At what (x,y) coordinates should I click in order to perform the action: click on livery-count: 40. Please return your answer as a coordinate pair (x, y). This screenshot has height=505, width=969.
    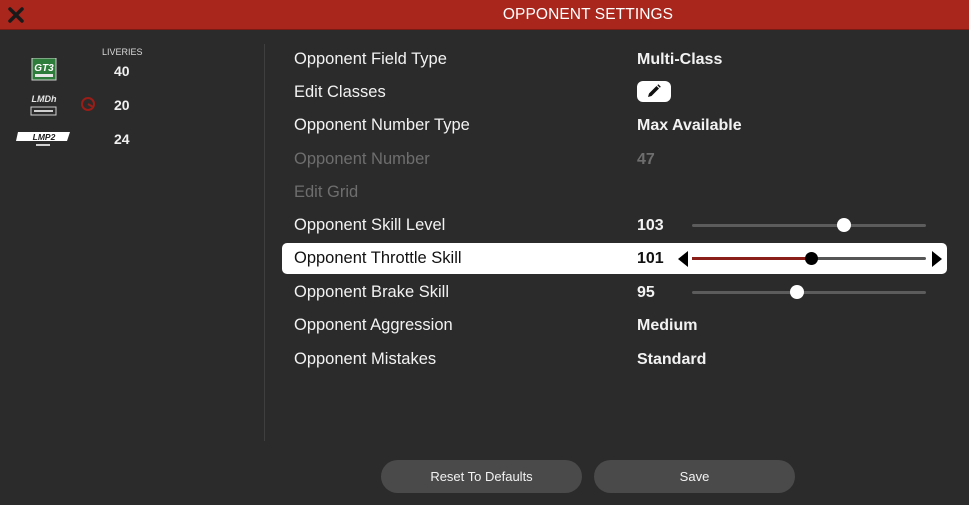
    Looking at the image, I should click on (122, 71).